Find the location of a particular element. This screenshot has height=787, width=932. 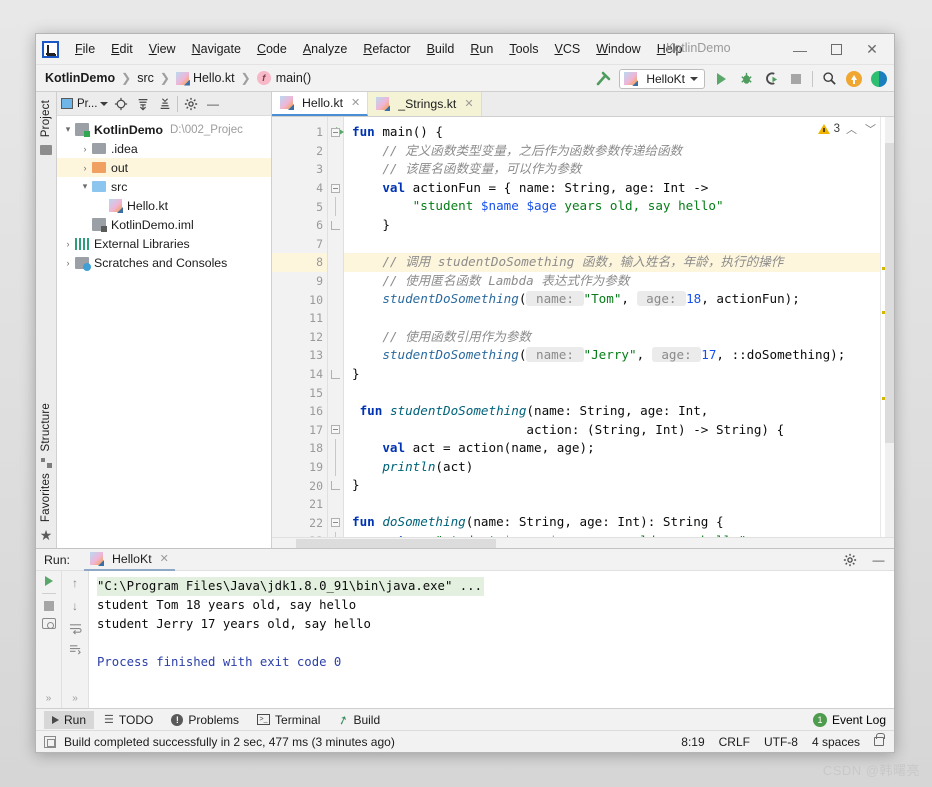

hide-panel-icon: — is located at coordinates (878, 560).